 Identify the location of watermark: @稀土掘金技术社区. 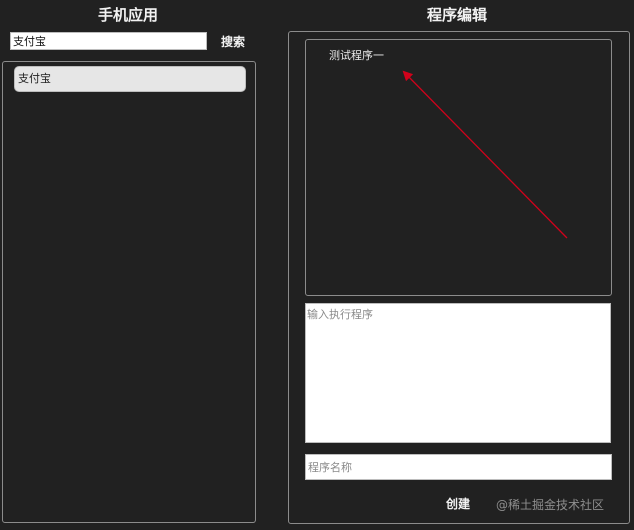
(550, 505).